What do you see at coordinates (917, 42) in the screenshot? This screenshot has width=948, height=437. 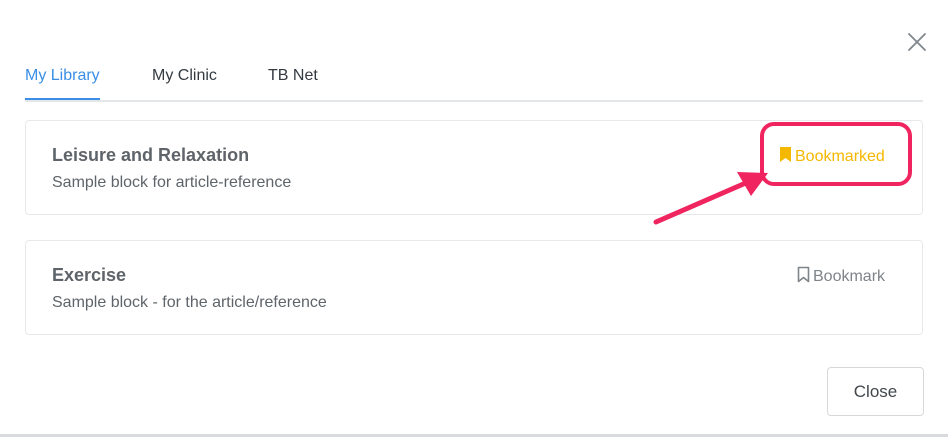 I see `close-icon` at bounding box center [917, 42].